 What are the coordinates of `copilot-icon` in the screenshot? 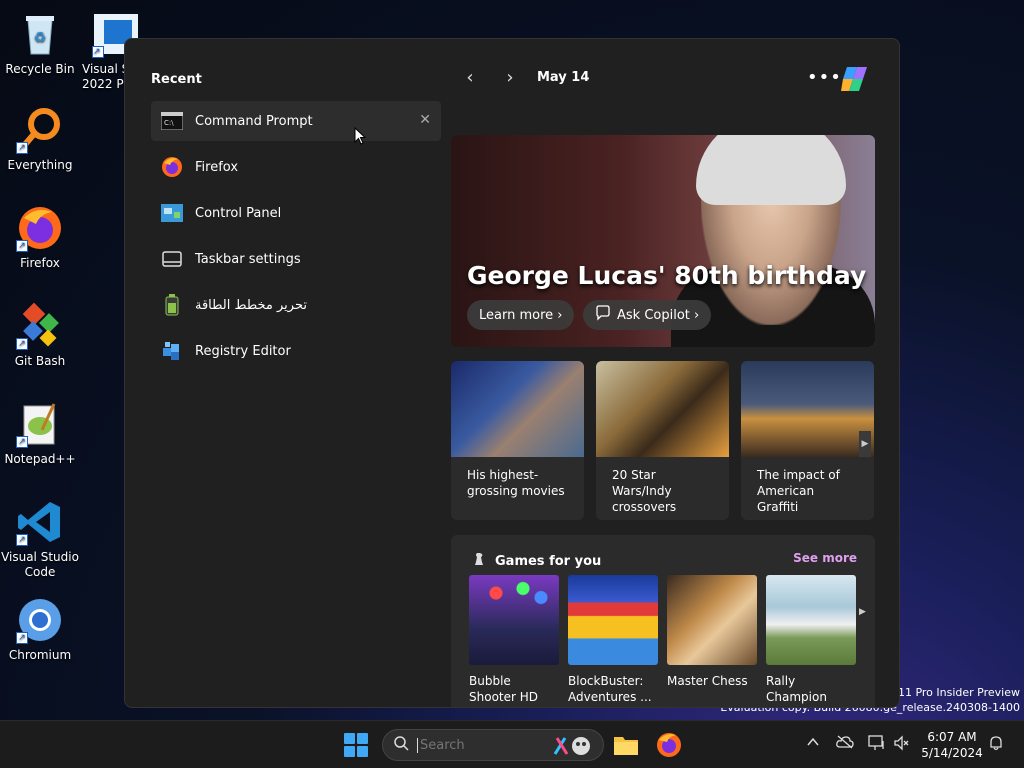 It's located at (855, 79).